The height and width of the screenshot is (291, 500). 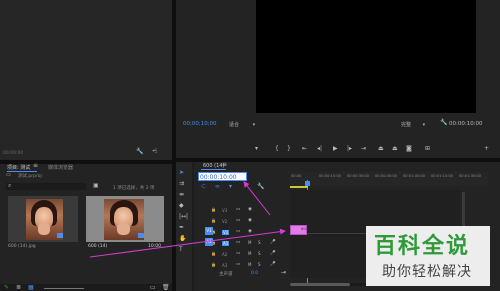 I want to click on track-select-tool-icon: ⇉, so click(x=181, y=184).